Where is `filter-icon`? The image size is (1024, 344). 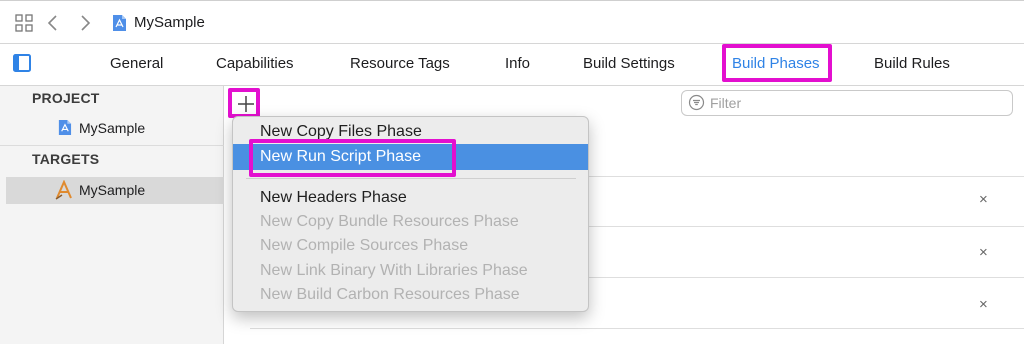 filter-icon is located at coordinates (696, 102).